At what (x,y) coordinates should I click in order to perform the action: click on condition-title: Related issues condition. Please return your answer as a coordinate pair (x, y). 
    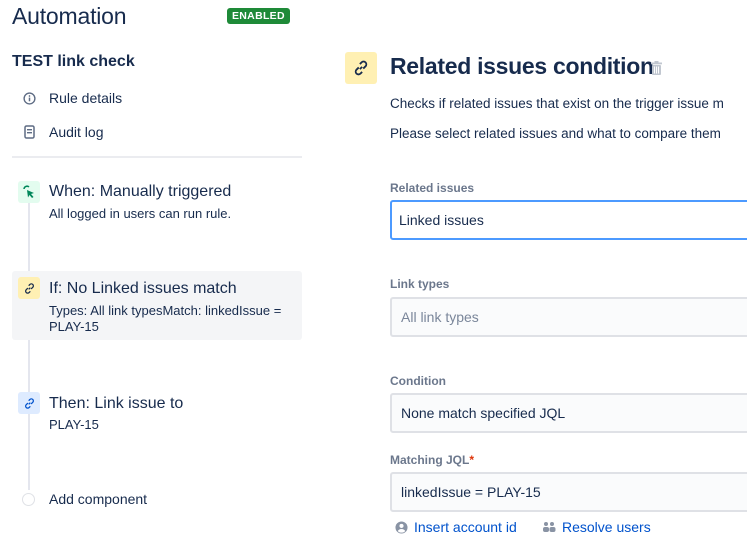
    Looking at the image, I should click on (522, 66).